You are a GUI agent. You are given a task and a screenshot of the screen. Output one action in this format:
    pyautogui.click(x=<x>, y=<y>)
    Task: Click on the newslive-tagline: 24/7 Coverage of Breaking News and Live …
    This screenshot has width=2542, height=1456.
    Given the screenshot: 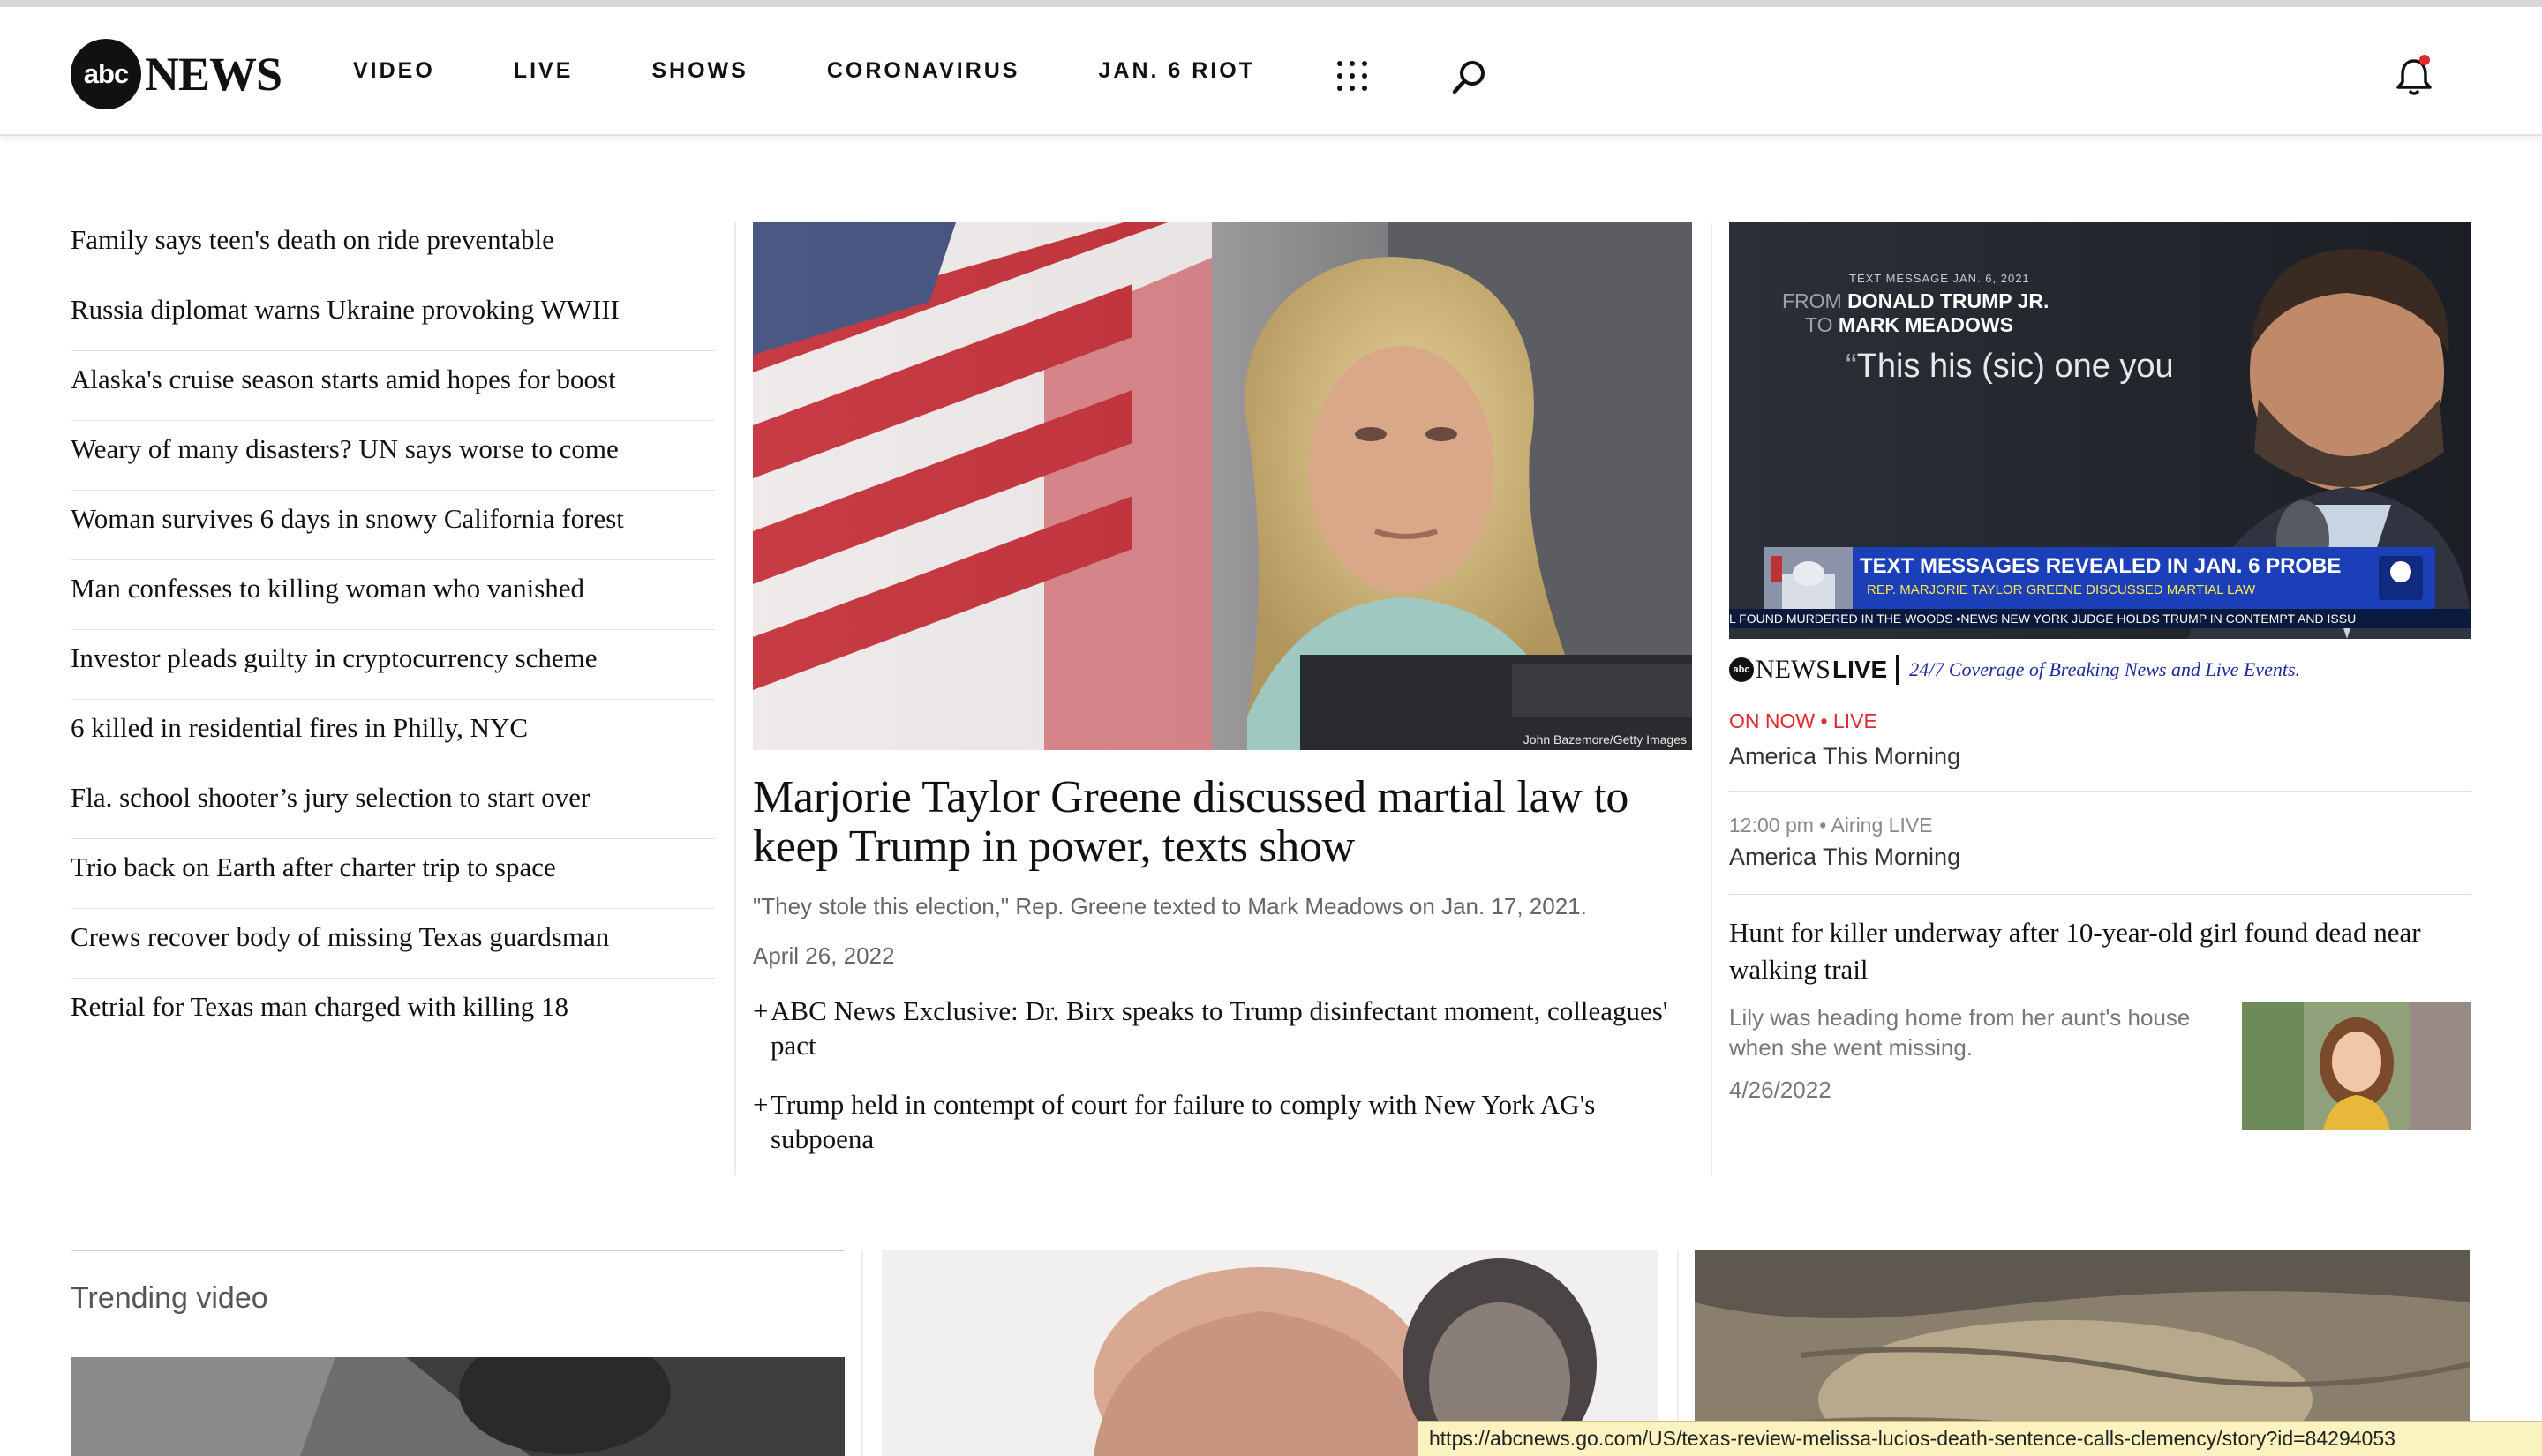 What is the action you would take?
    pyautogui.click(x=2105, y=669)
    